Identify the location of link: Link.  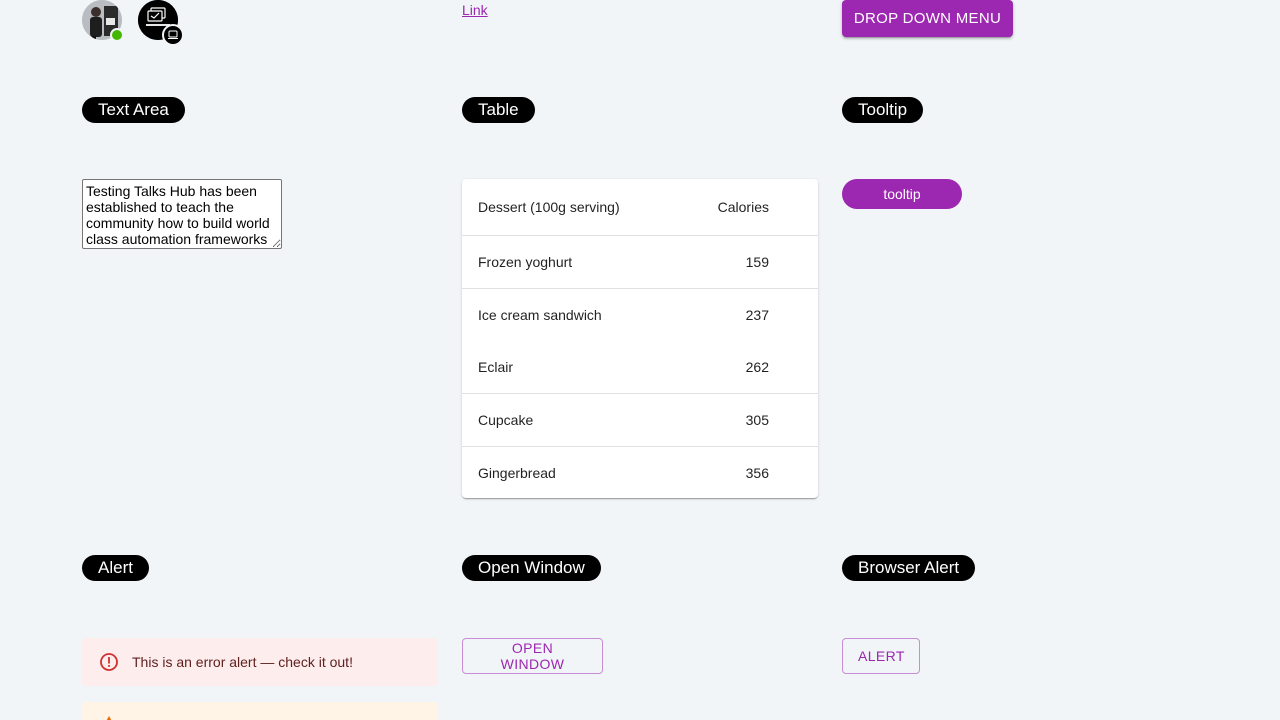
(475, 10).